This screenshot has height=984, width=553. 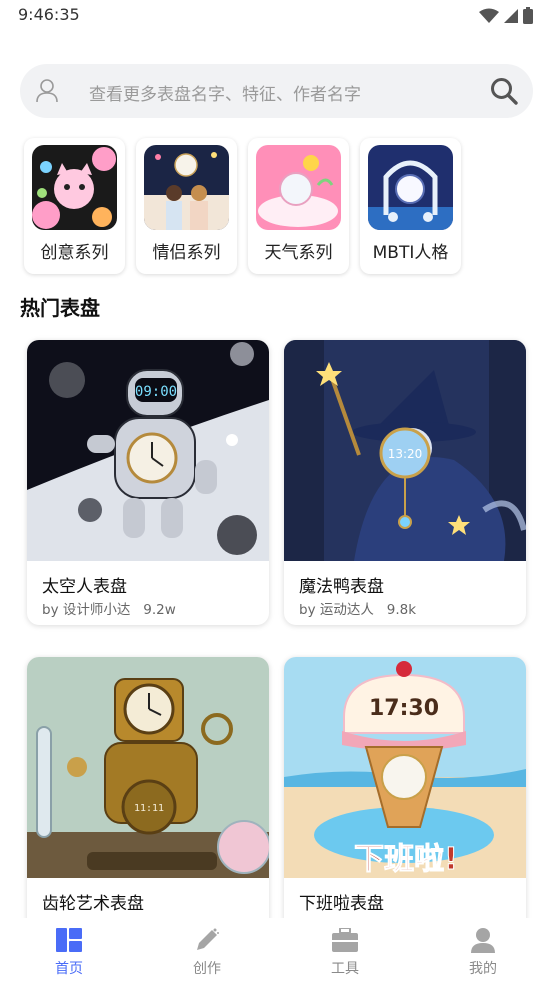 What do you see at coordinates (242, 206) in the screenshot?
I see `category-row: 创意系列 情侣系列 天气系列 MBTI人格` at bounding box center [242, 206].